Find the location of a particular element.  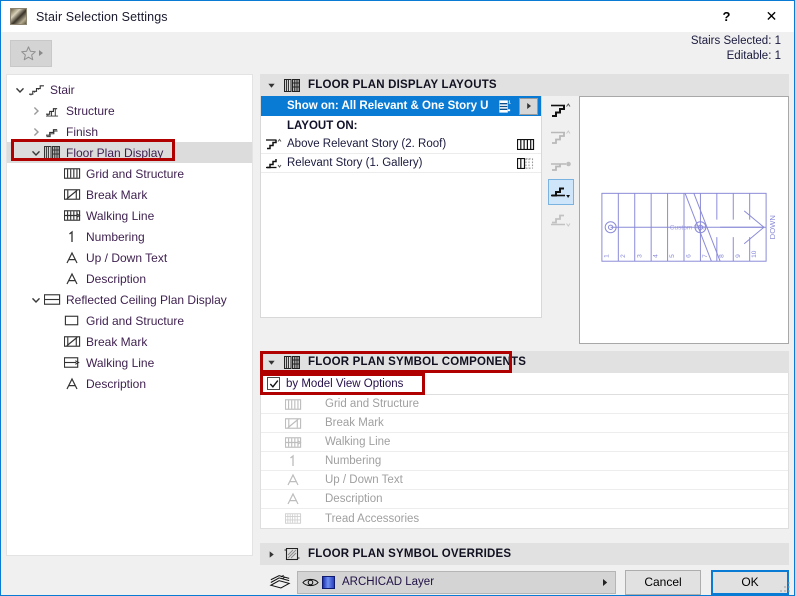

component-row: Break Mark is located at coordinates (524, 424).